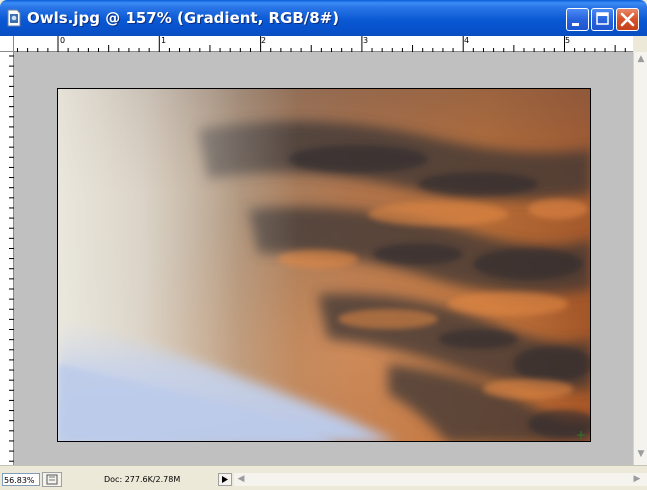 The width and height of the screenshot is (647, 490). I want to click on maximize-button, so click(602, 19).